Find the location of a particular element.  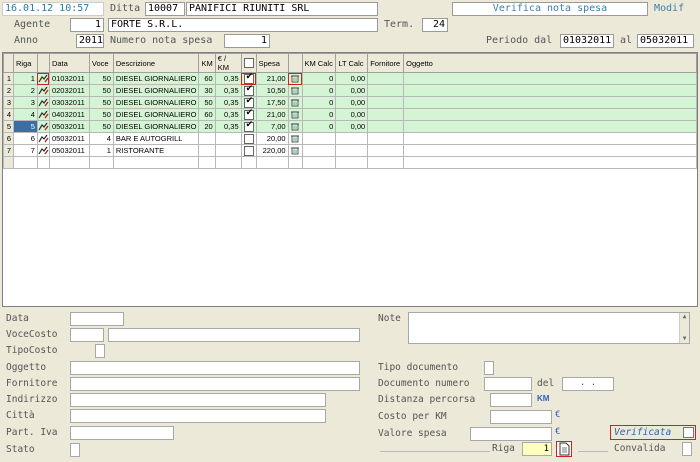

table-row-empty is located at coordinates (350, 162).